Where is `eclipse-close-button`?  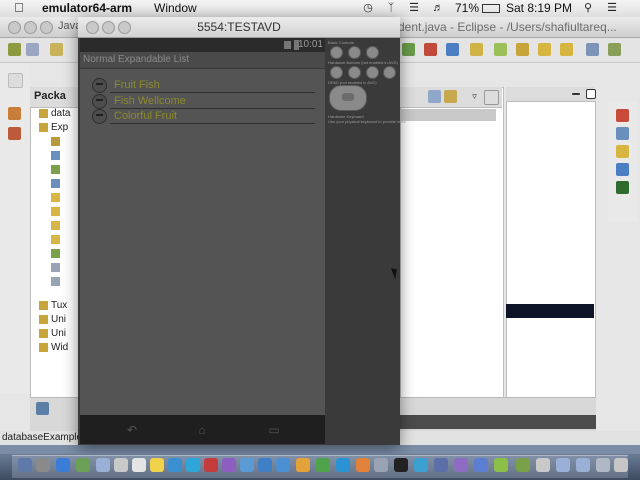 eclipse-close-button is located at coordinates (14, 27).